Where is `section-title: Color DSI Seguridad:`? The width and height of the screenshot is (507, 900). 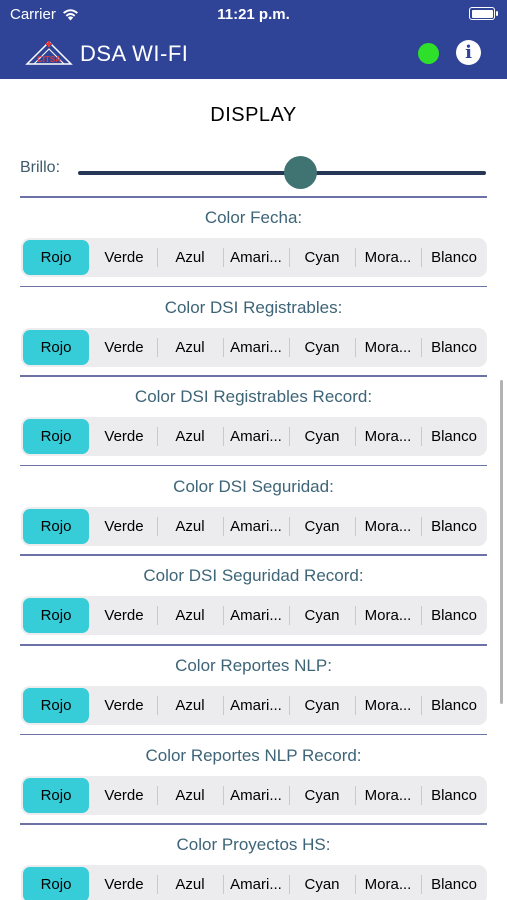 section-title: Color DSI Seguridad: is located at coordinates (253, 486).